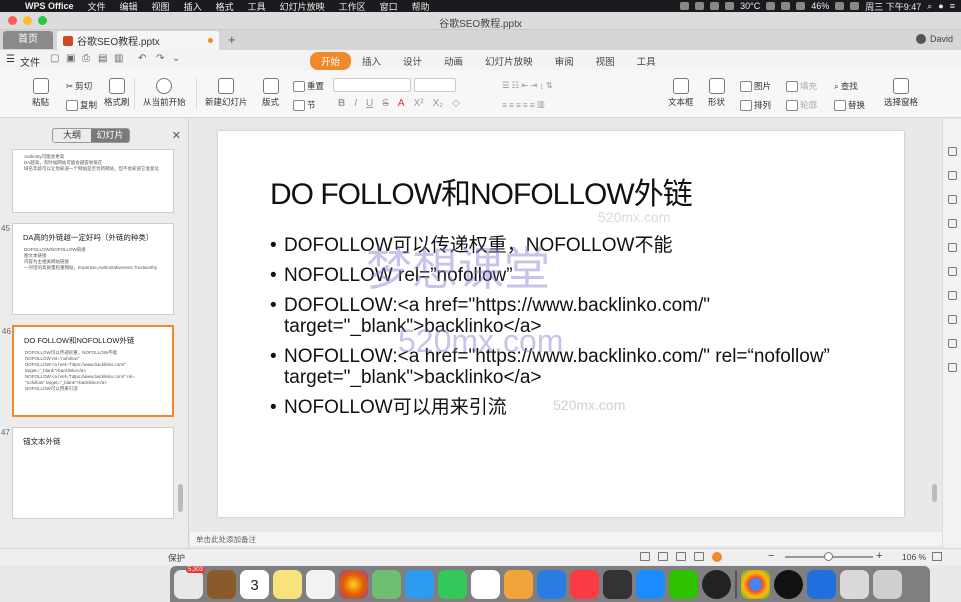  I want to click on status-cloud-icon, so click(730, 6).